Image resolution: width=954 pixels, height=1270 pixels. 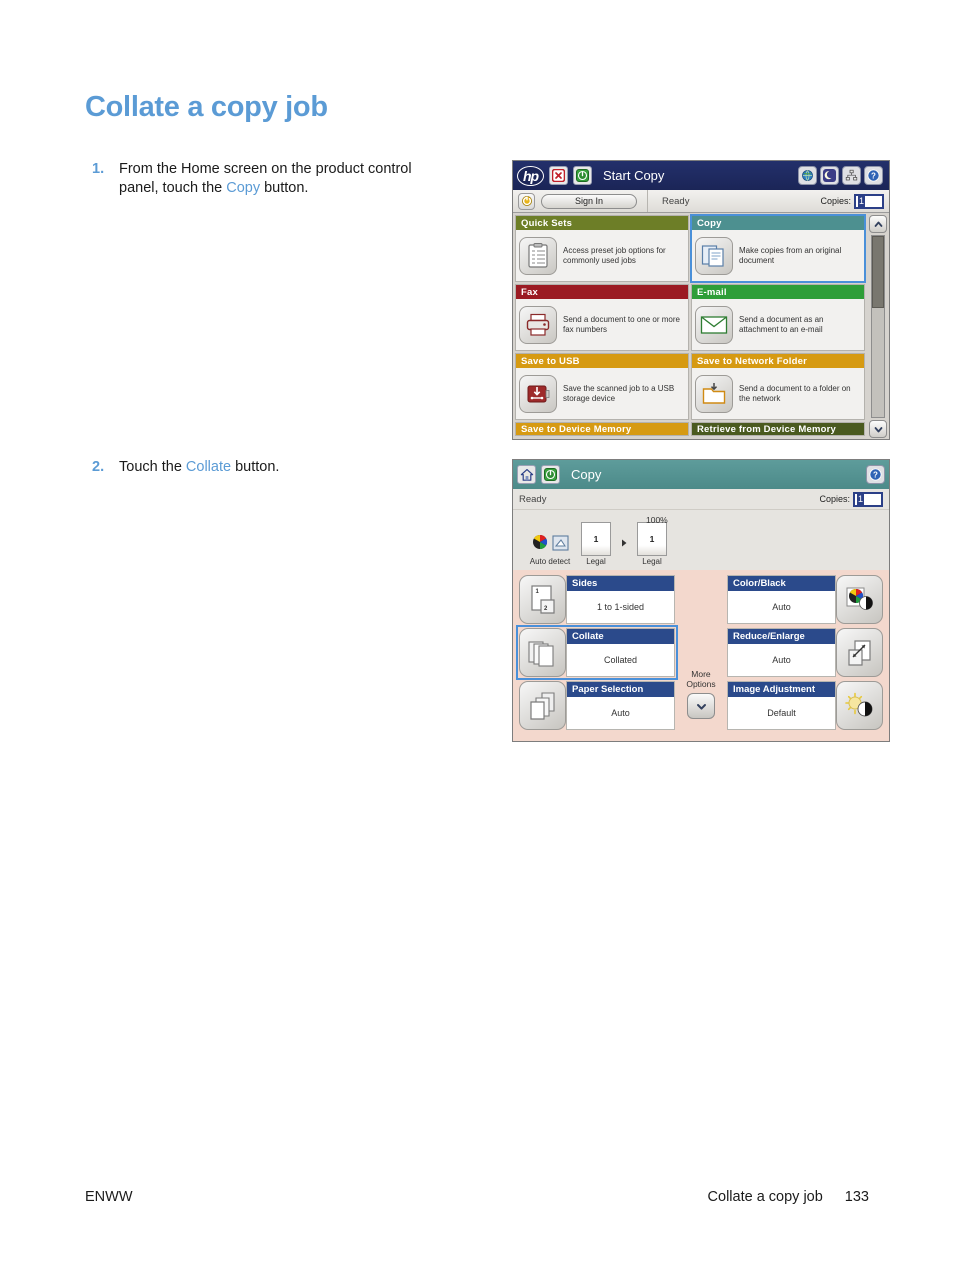 I want to click on option-title: Color/Black, so click(x=781, y=583).